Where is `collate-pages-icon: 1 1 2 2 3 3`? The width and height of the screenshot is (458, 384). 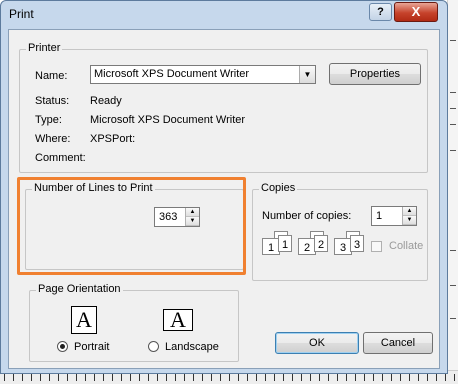
collate-pages-icon: 1 1 2 2 3 3 is located at coordinates (314, 250).